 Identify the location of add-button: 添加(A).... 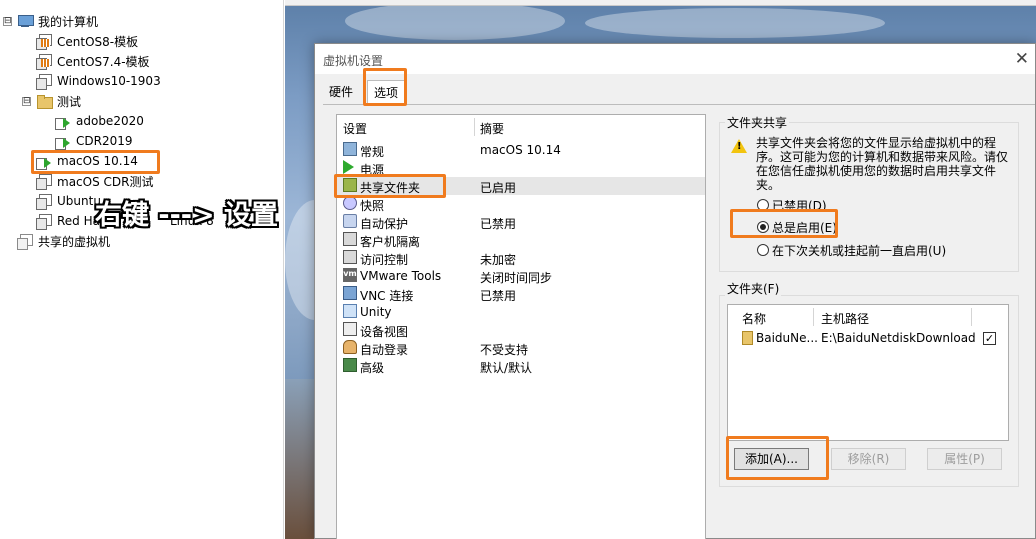
(771, 459).